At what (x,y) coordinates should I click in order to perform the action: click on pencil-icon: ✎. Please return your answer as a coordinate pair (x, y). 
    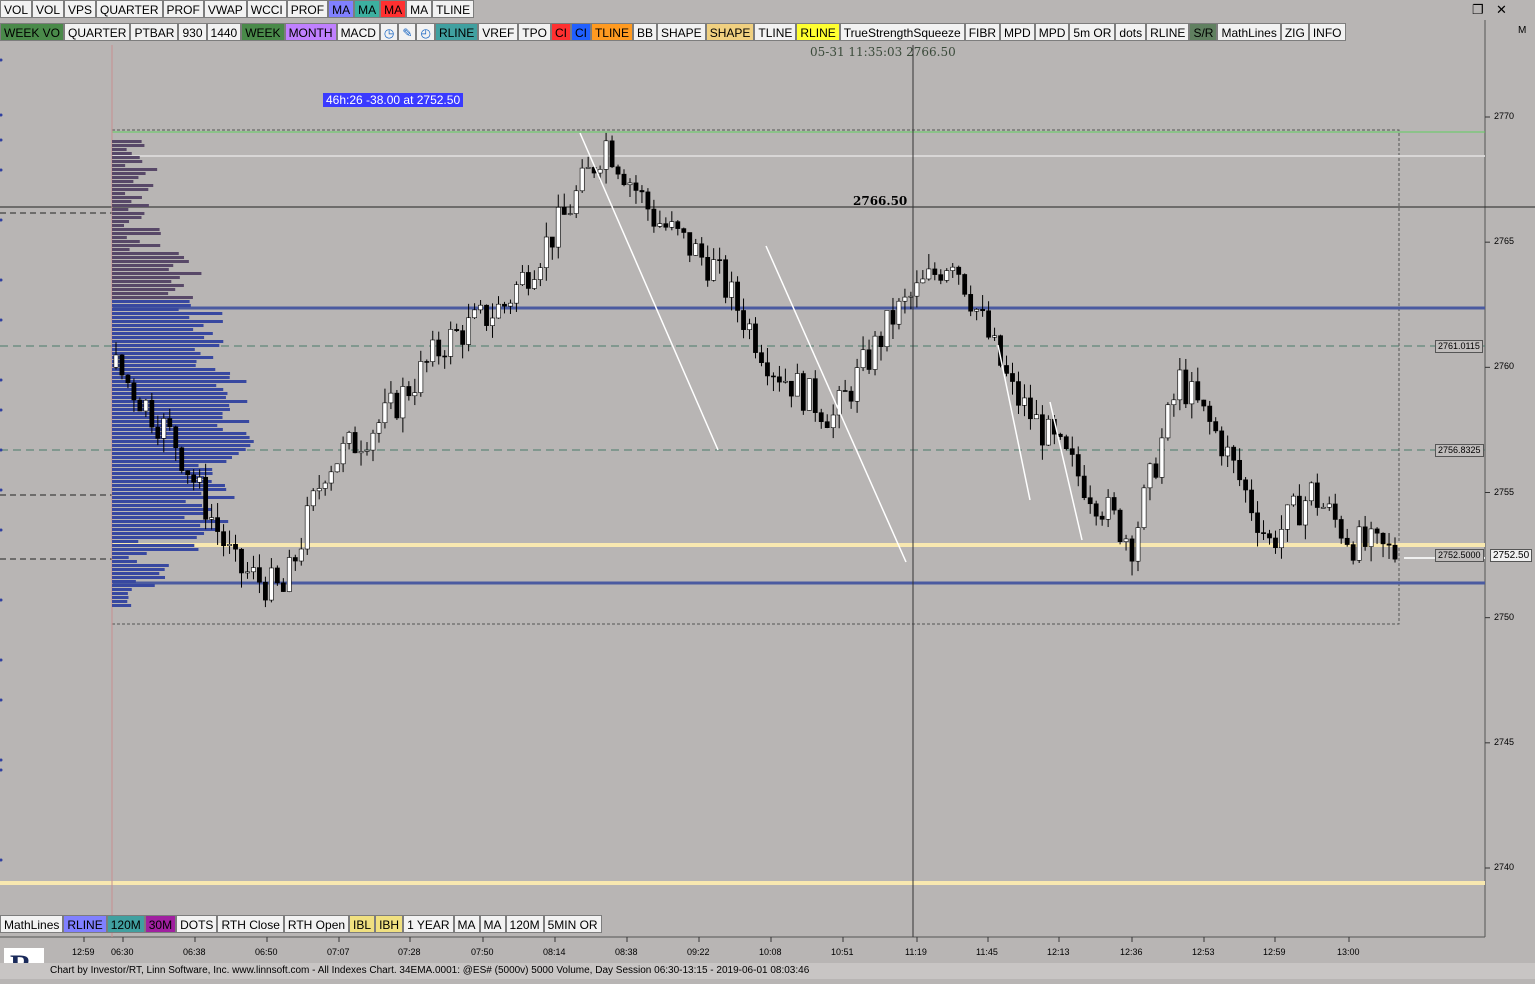
    Looking at the image, I should click on (407, 32).